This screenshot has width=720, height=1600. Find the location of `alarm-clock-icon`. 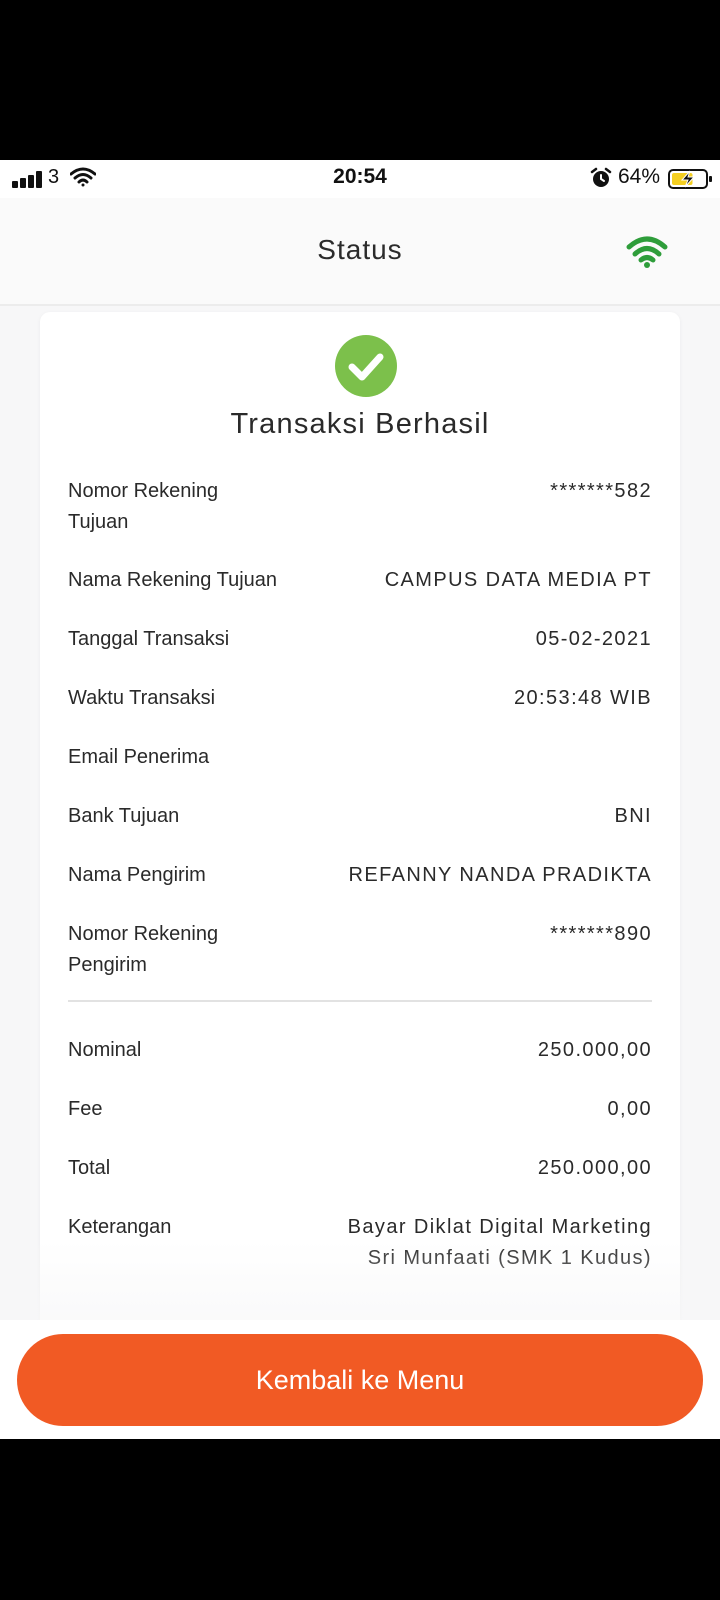

alarm-clock-icon is located at coordinates (601, 177).